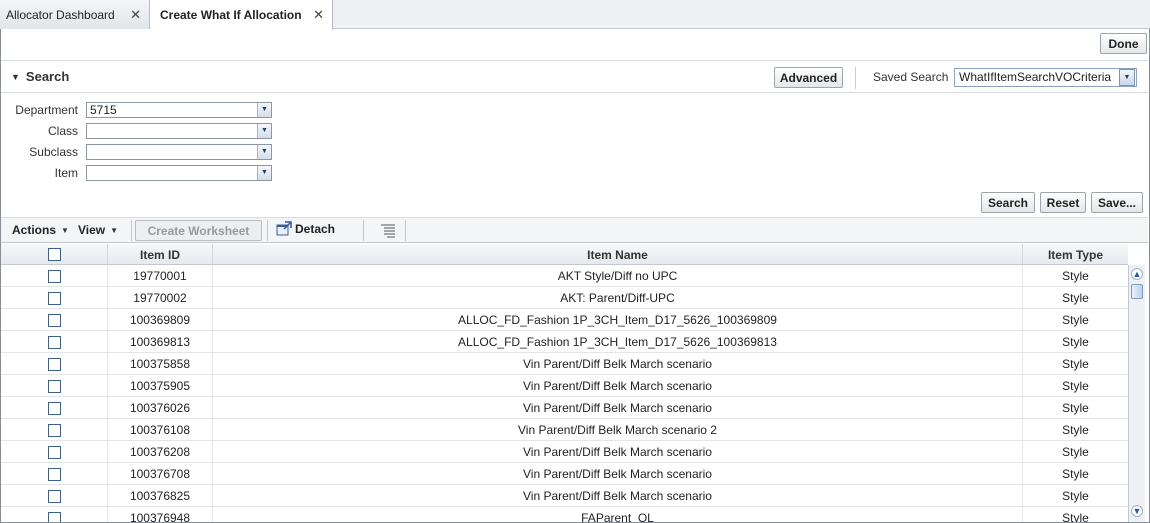 The image size is (1150, 523). Describe the element at coordinates (160, 496) in the screenshot. I see `item-id-cell: 100376825` at that location.